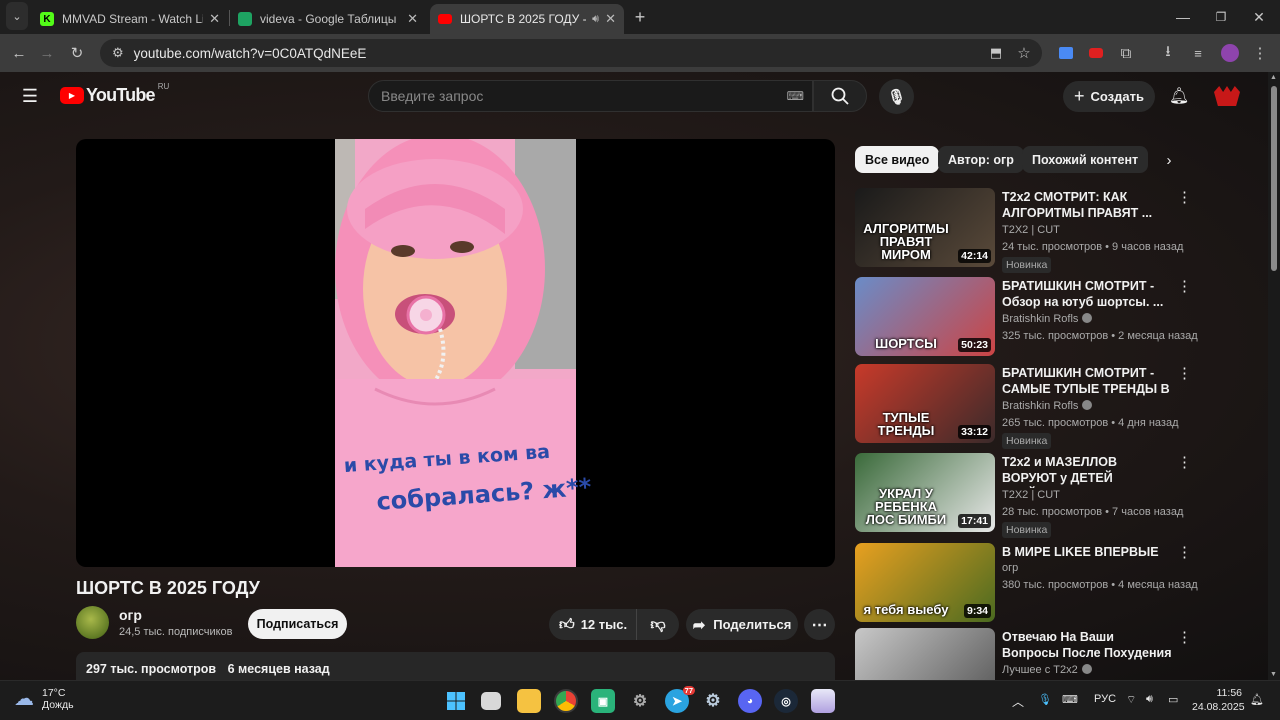 This screenshot has height=720, width=1280. Describe the element at coordinates (130, 615) in the screenshot. I see `channel-name: огр` at that location.